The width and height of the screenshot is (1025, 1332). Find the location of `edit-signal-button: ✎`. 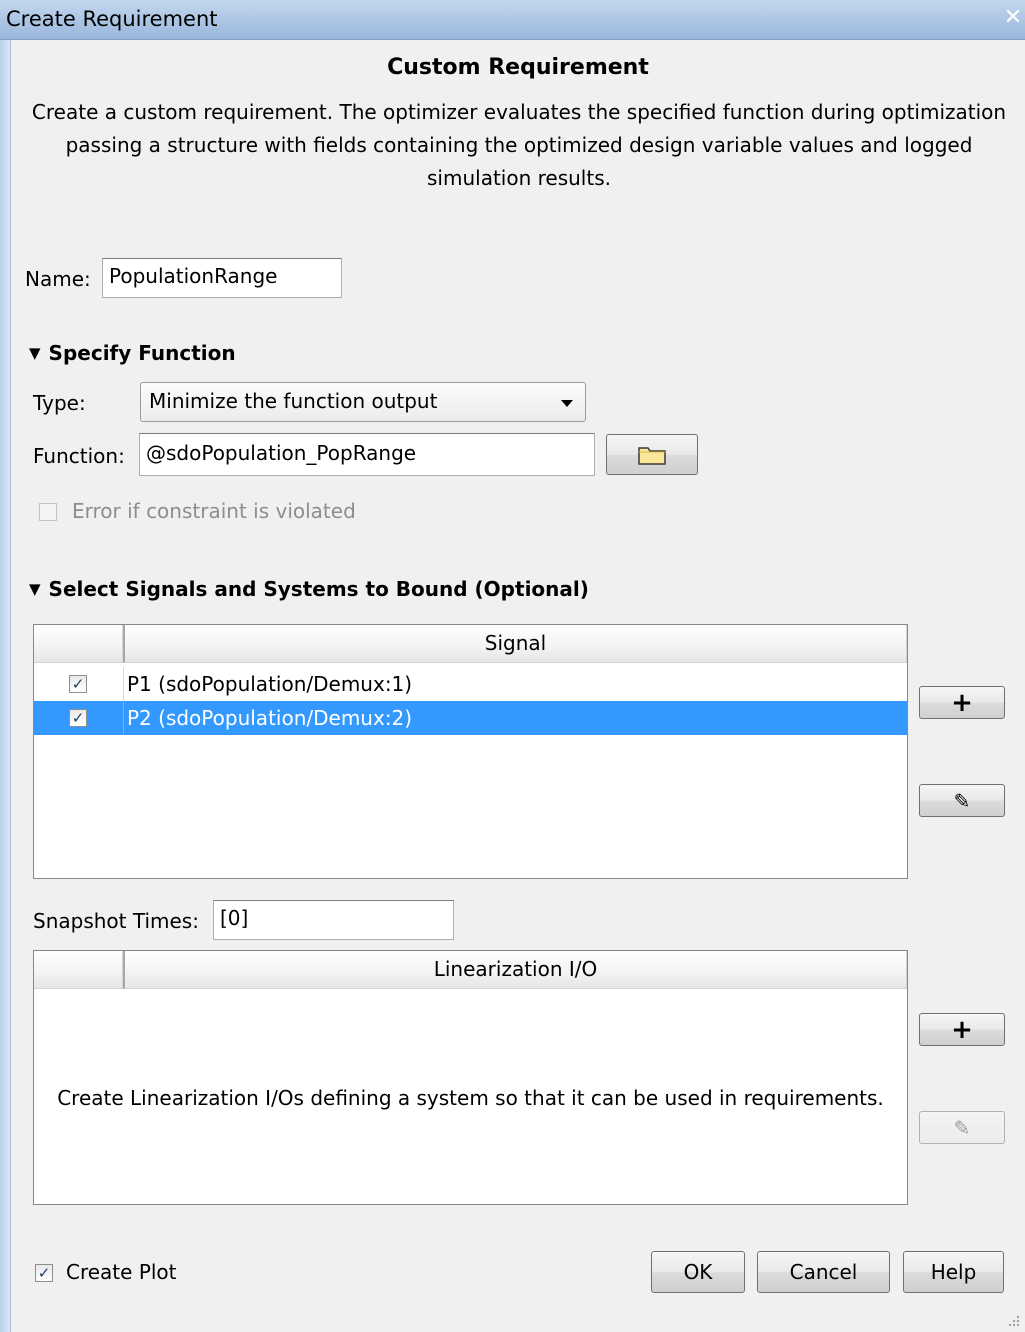

edit-signal-button: ✎ is located at coordinates (962, 800).